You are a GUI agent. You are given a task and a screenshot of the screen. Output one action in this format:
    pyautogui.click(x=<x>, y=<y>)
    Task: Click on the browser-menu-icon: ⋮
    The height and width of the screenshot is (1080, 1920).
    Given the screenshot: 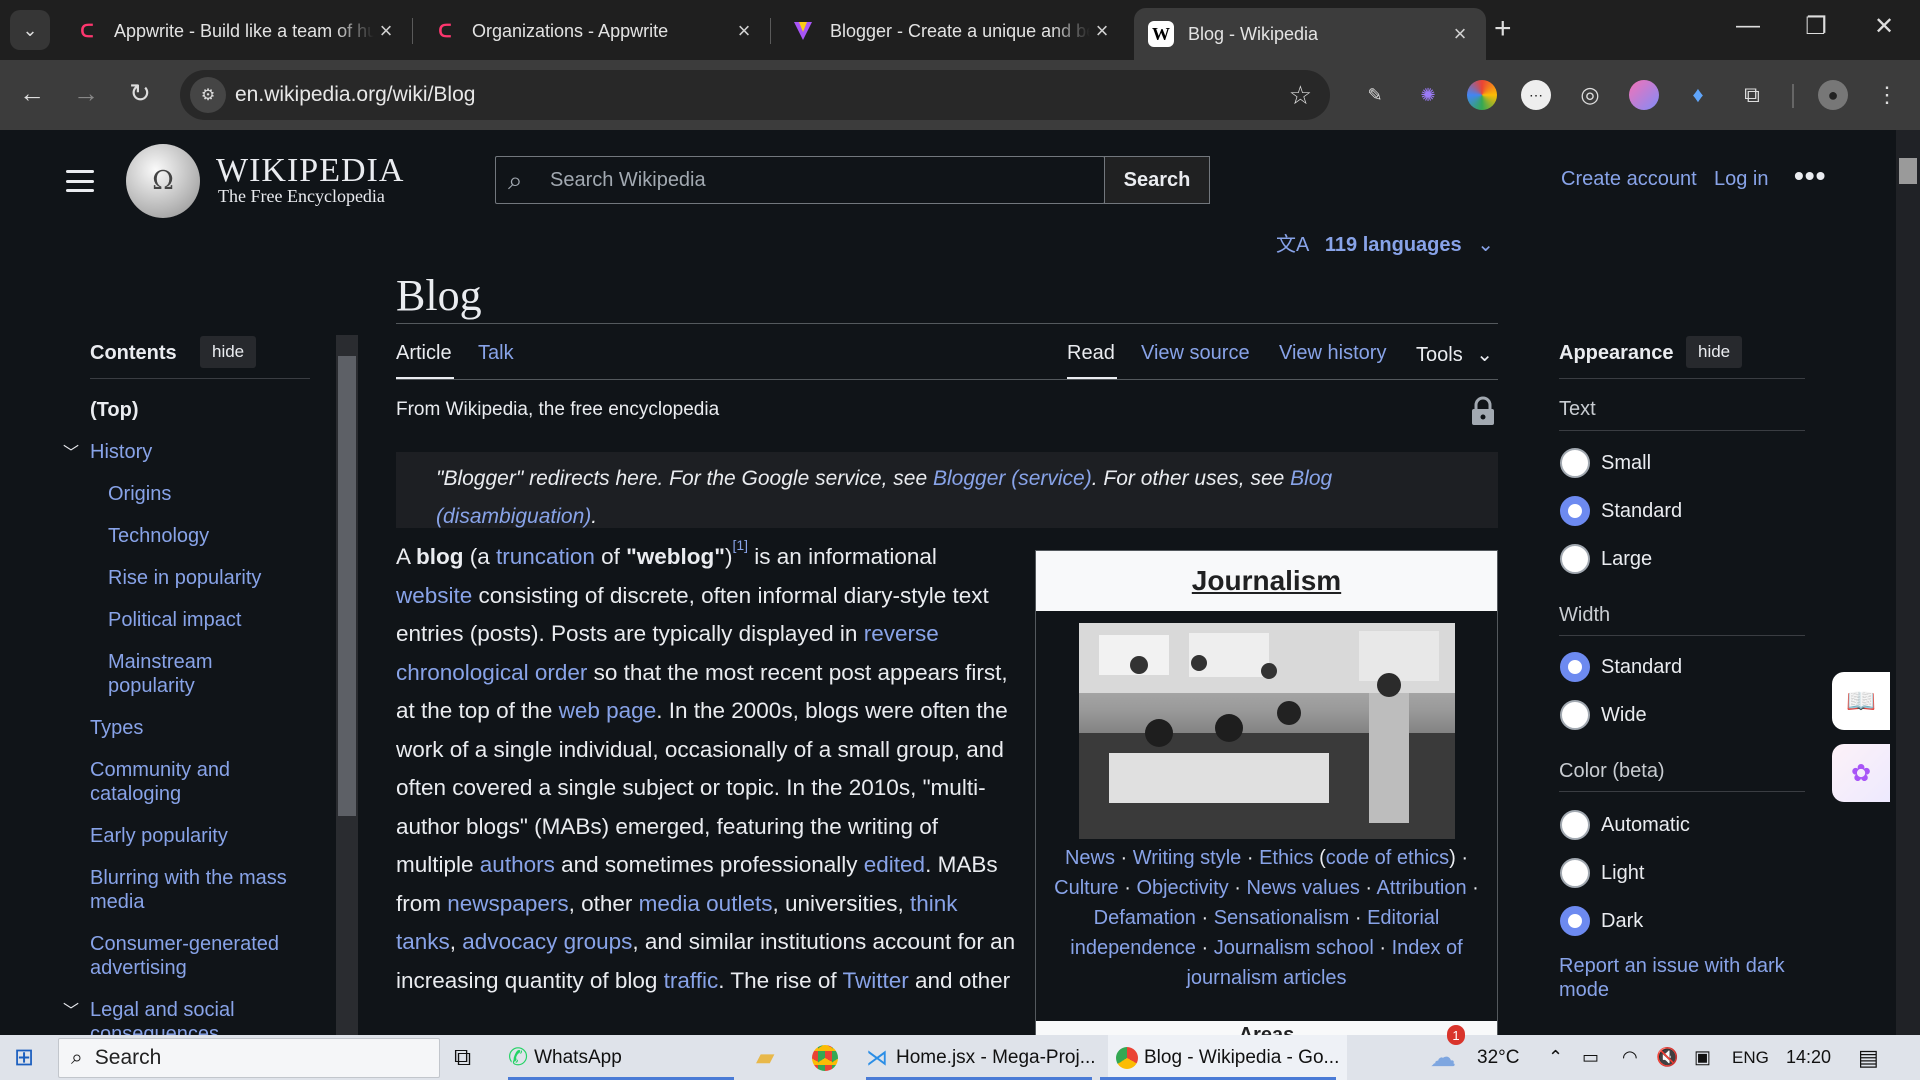 What is the action you would take?
    pyautogui.click(x=1887, y=95)
    